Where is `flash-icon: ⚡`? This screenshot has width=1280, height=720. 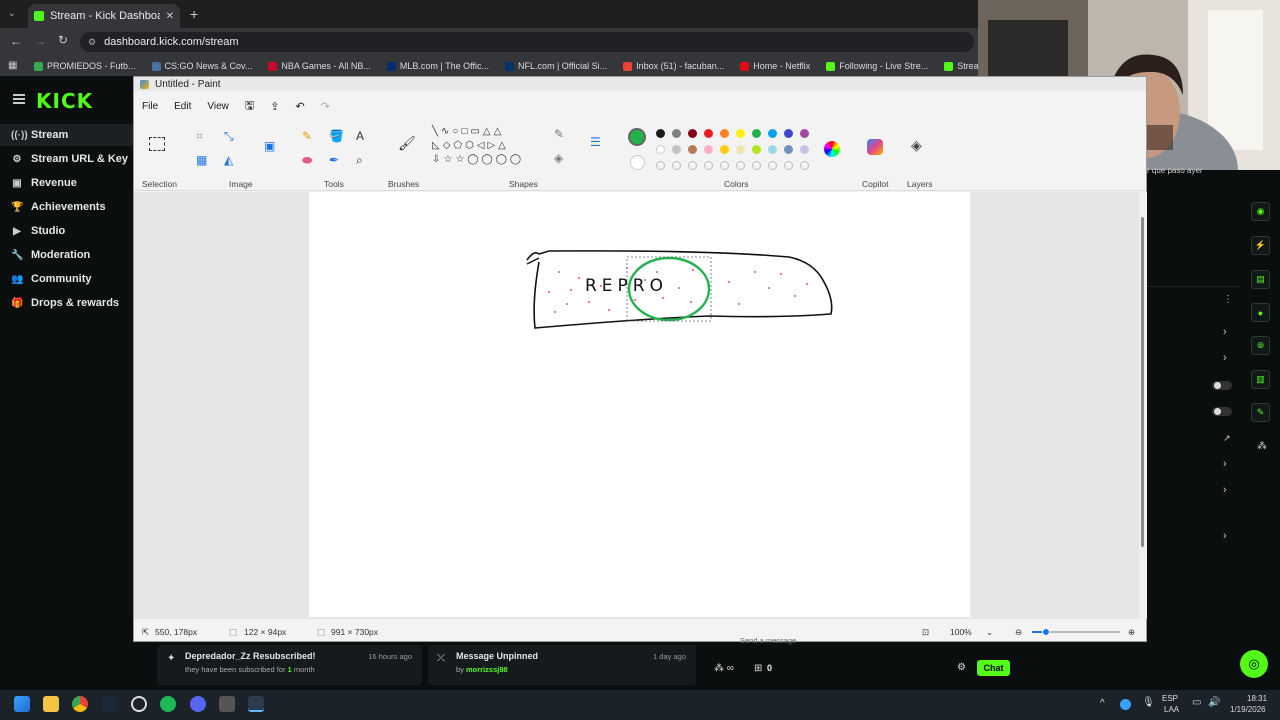 flash-icon: ⚡ is located at coordinates (1260, 245).